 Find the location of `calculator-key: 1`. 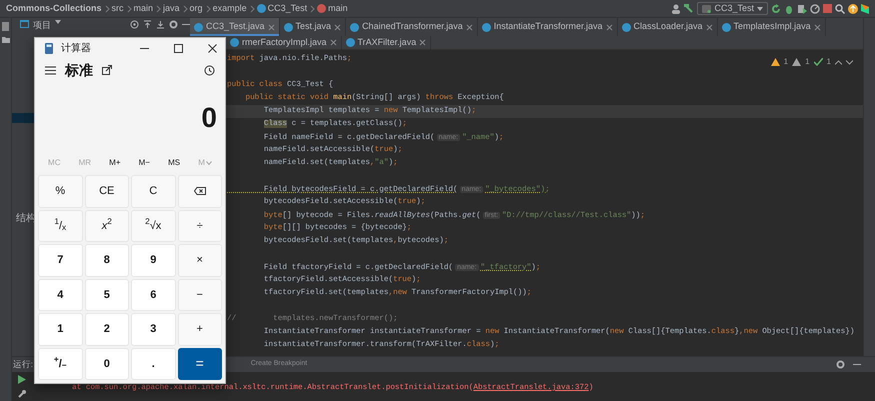

calculator-key: 1 is located at coordinates (60, 329).